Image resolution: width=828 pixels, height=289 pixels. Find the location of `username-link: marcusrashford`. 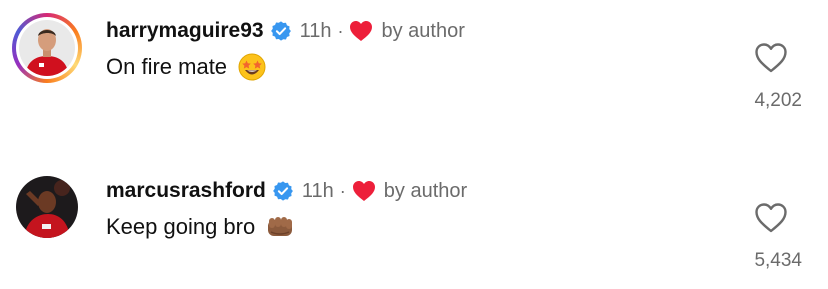

username-link: marcusrashford is located at coordinates (186, 191).